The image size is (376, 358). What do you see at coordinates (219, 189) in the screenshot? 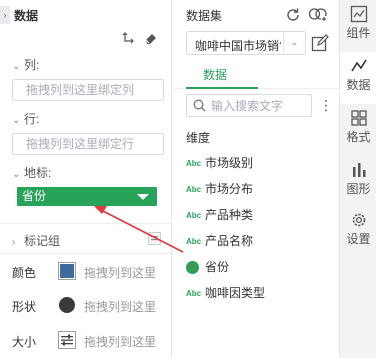
I see `field-item: Abc 市场分布` at bounding box center [219, 189].